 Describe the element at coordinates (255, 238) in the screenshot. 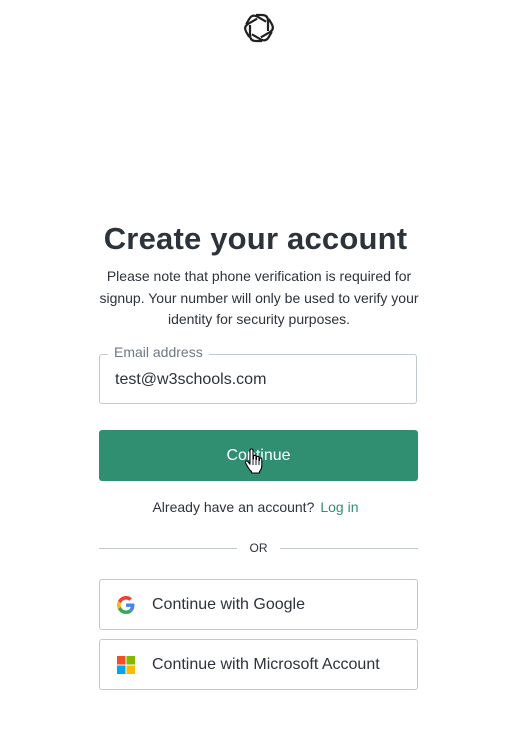

I see `page-title: Create your account` at that location.